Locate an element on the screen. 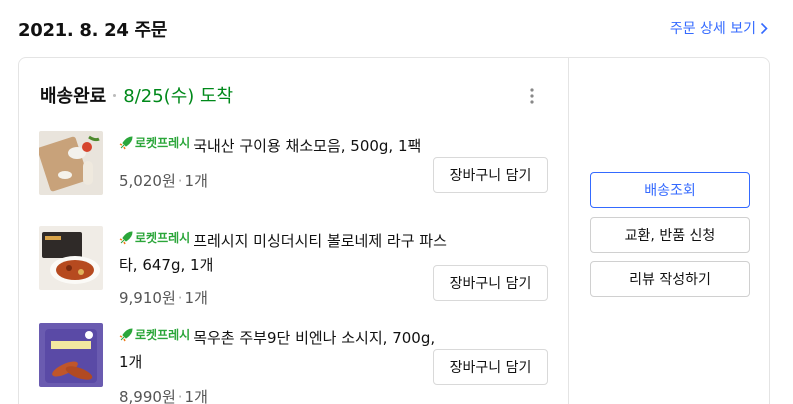  order-detail-link: 주문 상세 보기 is located at coordinates (719, 28).